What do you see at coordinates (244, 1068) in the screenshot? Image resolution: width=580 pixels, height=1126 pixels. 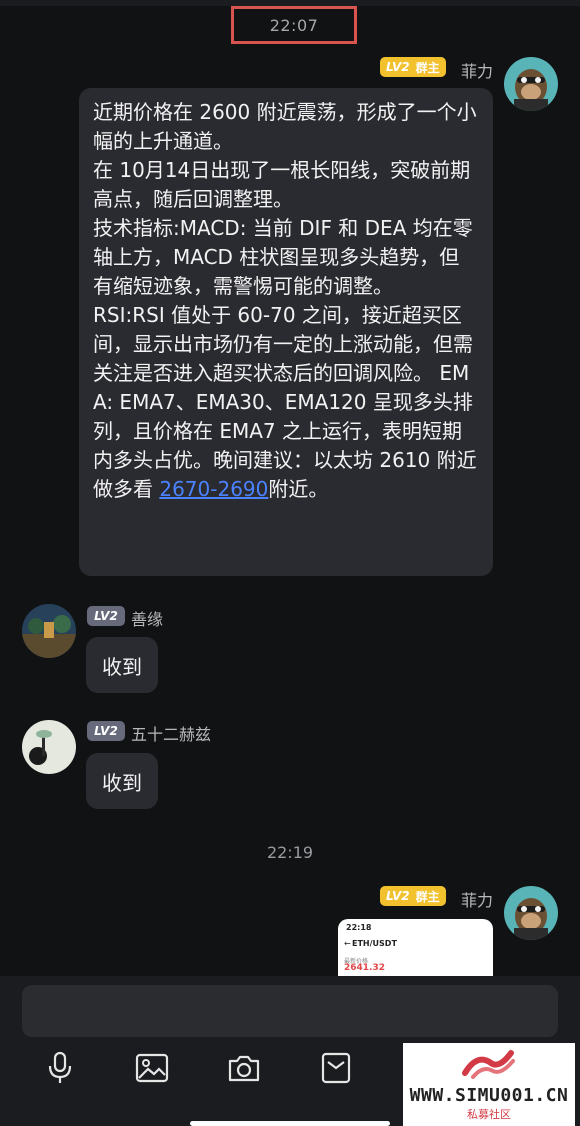 I see `camera-icon` at bounding box center [244, 1068].